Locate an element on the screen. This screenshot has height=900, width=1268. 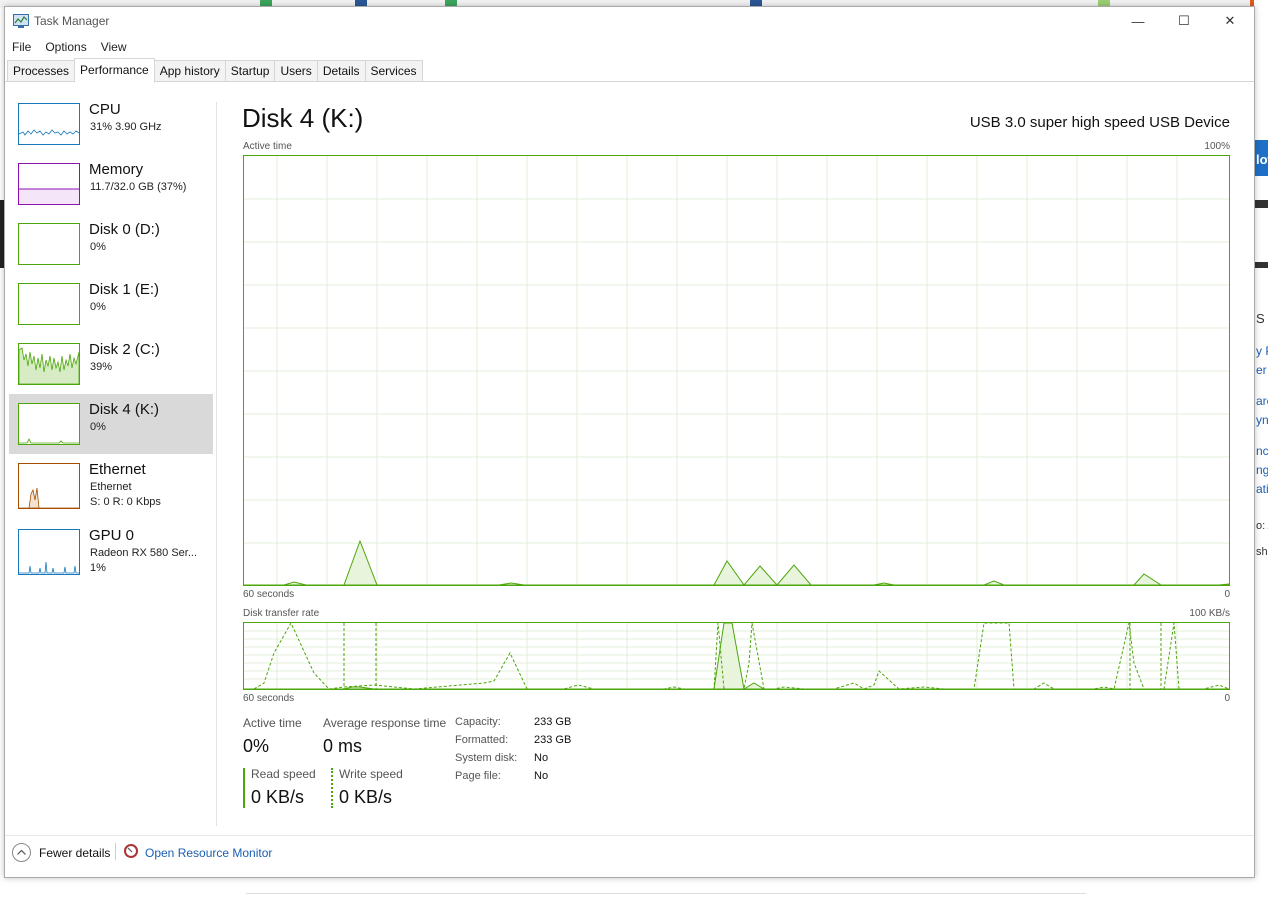
page-title: Disk 4 (K:) is located at coordinates (303, 118).